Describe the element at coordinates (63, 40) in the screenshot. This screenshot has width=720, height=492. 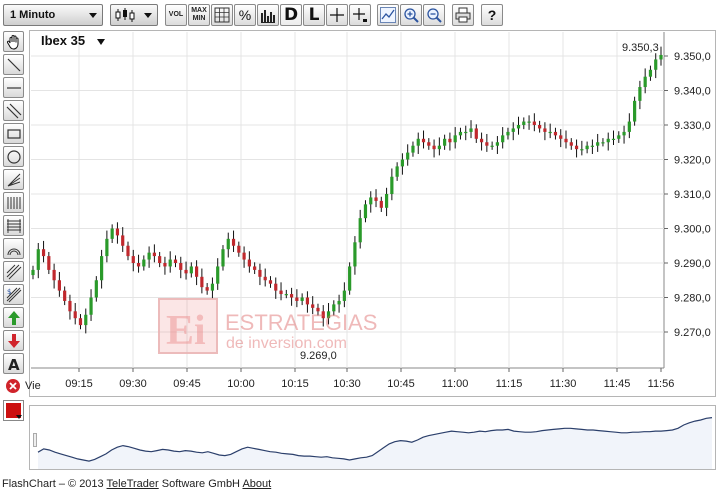
I see `instrument-selector: Ibex 35` at that location.